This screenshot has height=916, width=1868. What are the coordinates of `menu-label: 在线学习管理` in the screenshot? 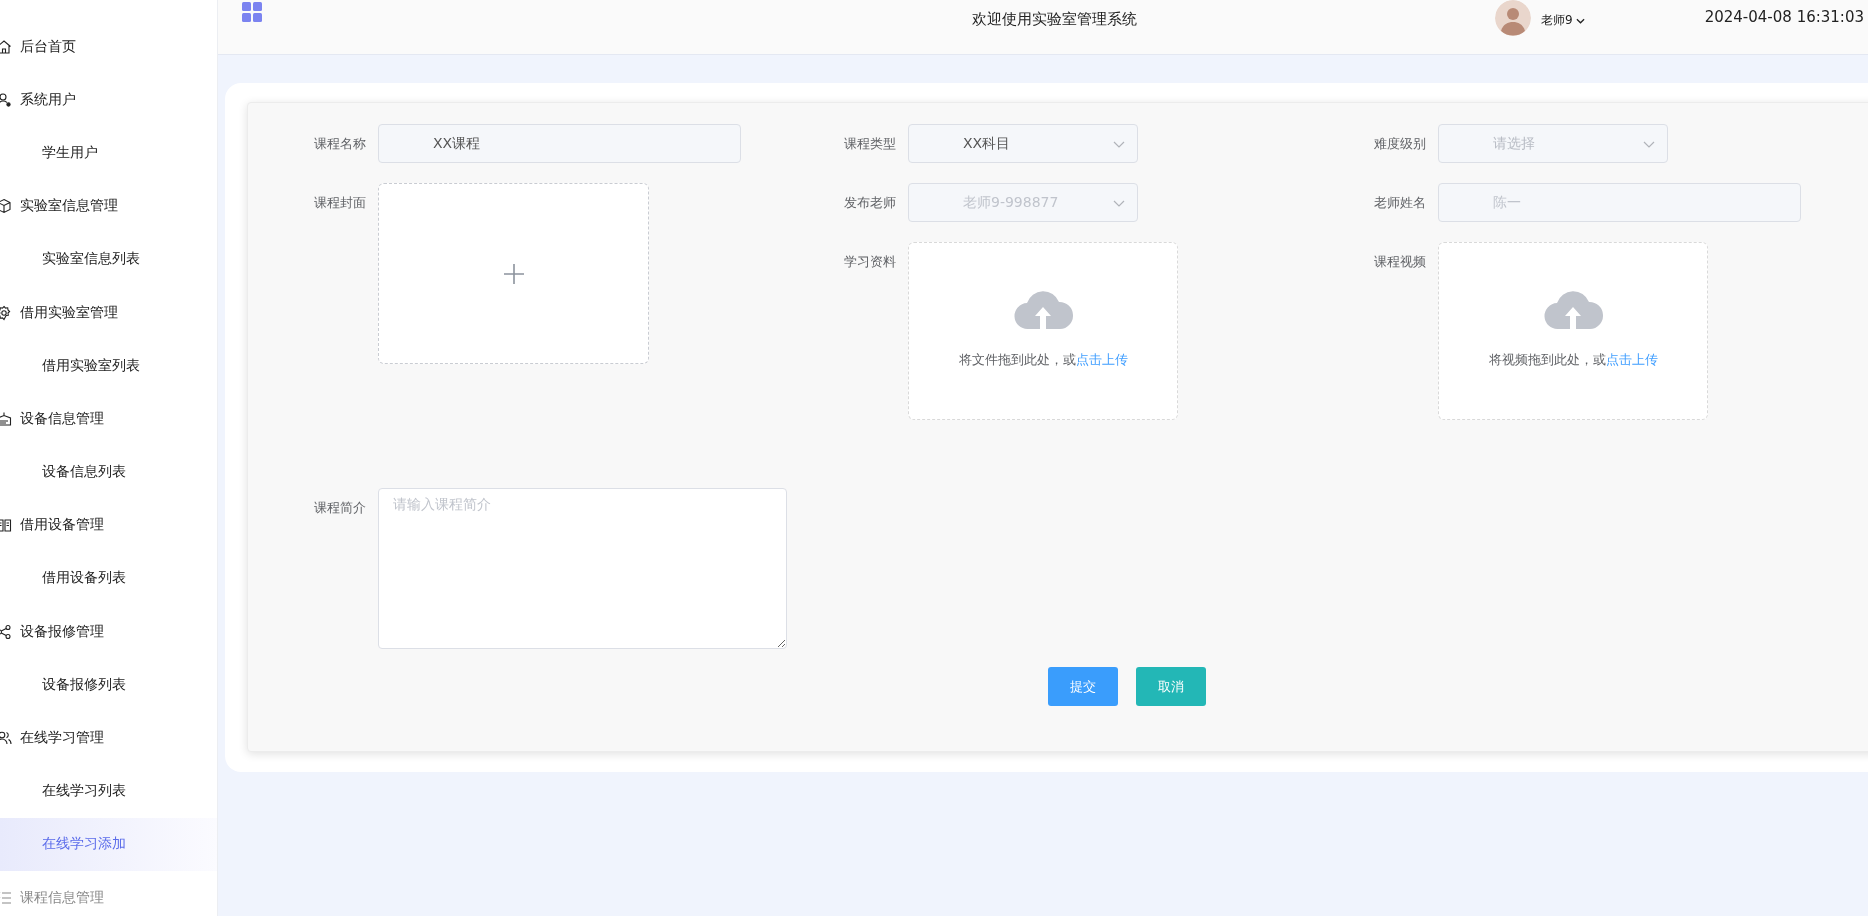 It's located at (62, 738).